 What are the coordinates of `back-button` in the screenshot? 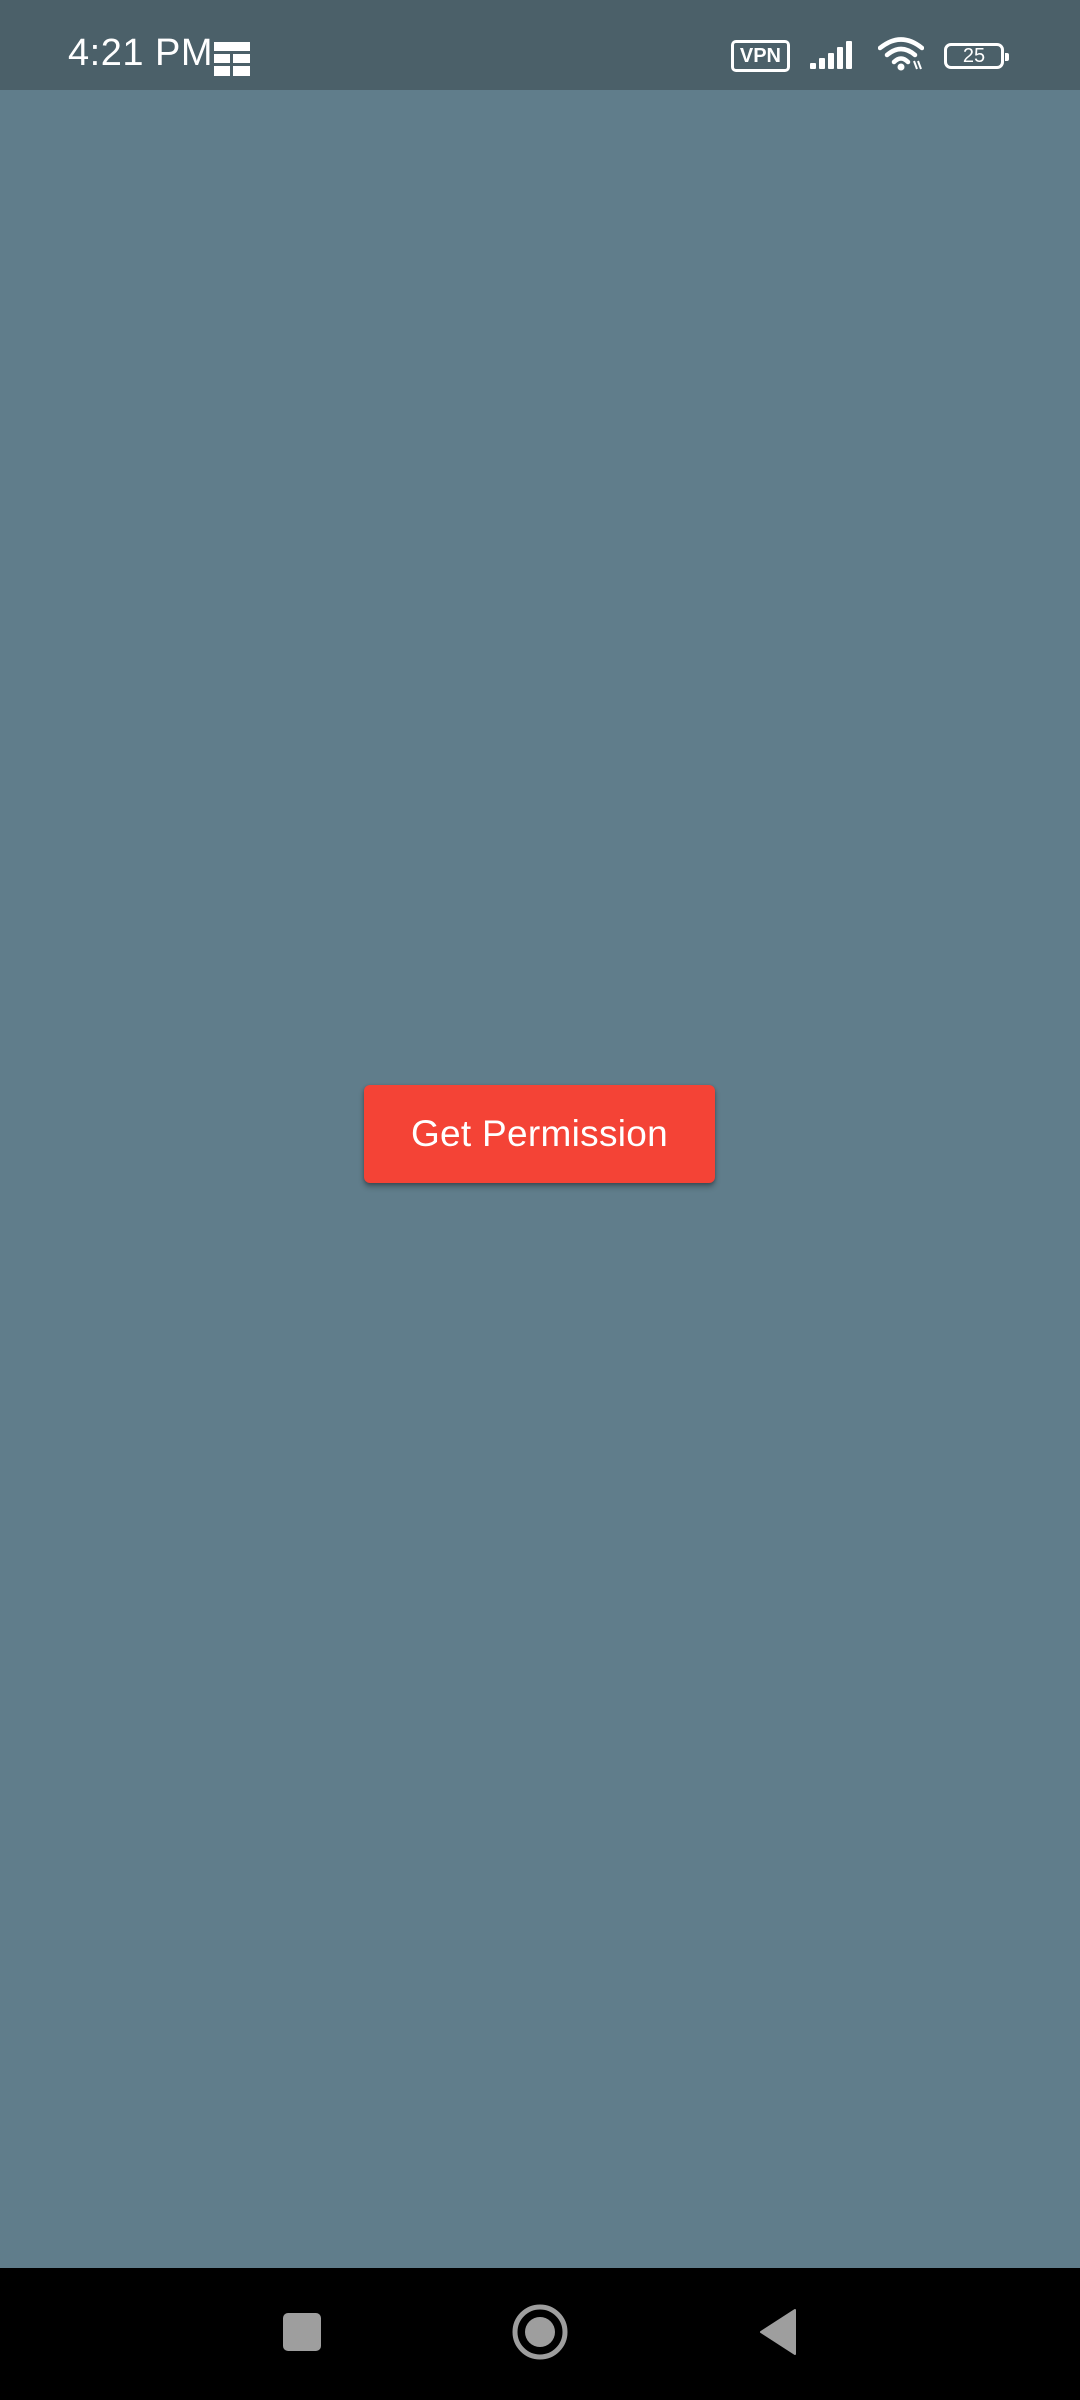 It's located at (778, 2334).